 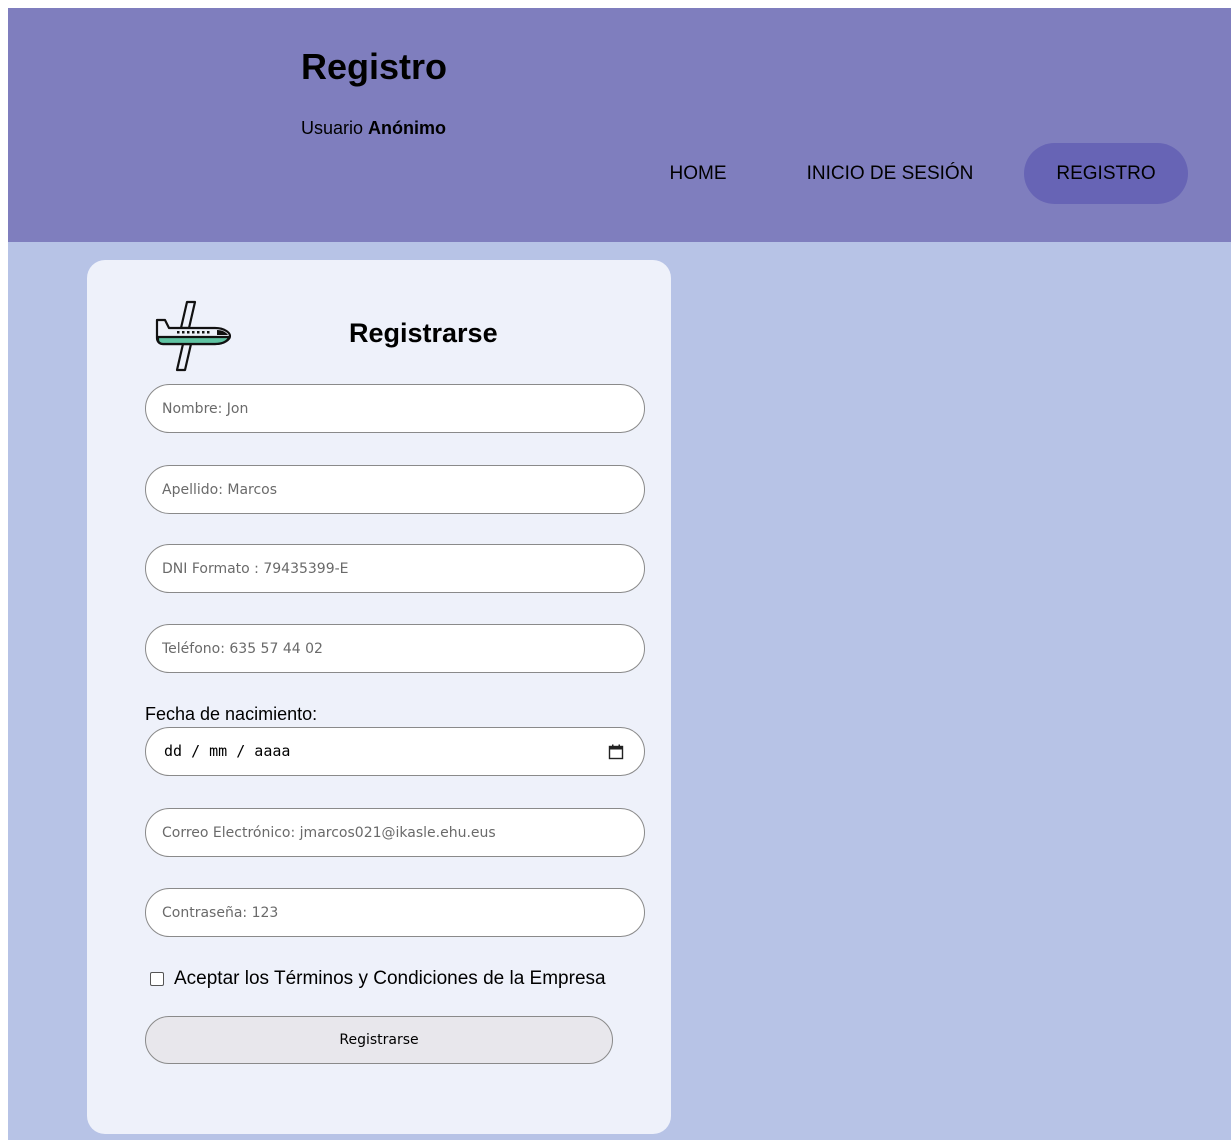 I want to click on airplane-icon, so click(x=193, y=336).